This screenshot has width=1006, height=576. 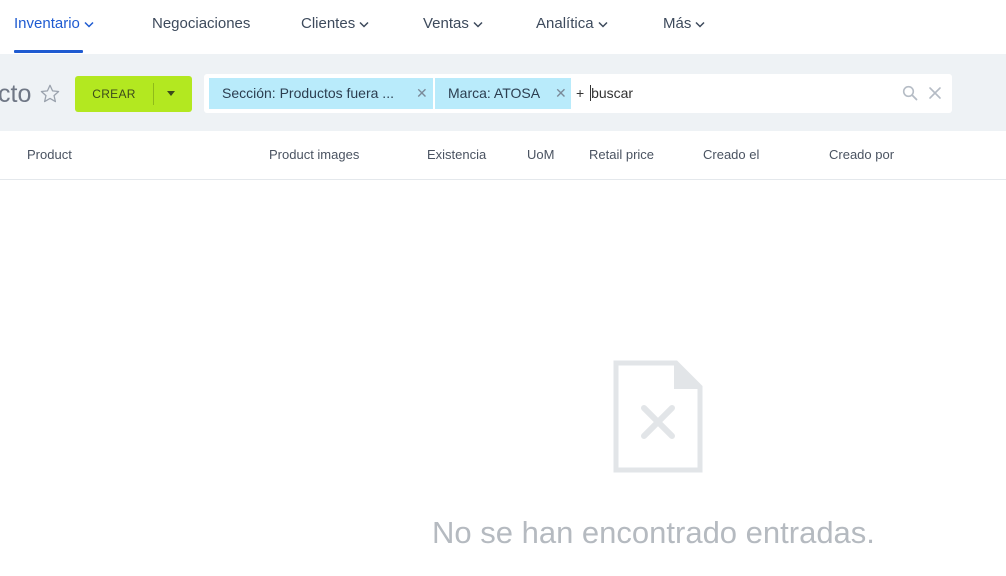 I want to click on empty-document-icon, so click(x=658, y=416).